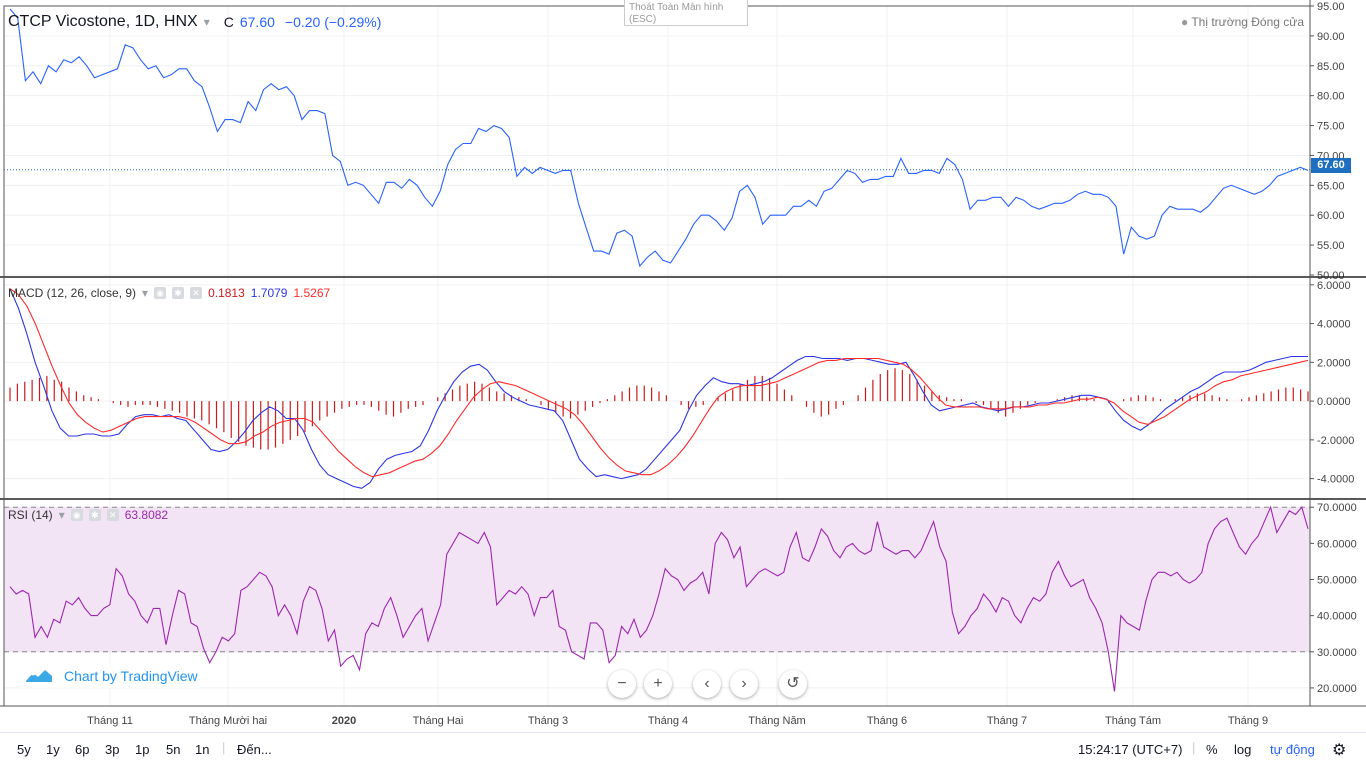  What do you see at coordinates (257, 22) in the screenshot?
I see `close-value: 67.60` at bounding box center [257, 22].